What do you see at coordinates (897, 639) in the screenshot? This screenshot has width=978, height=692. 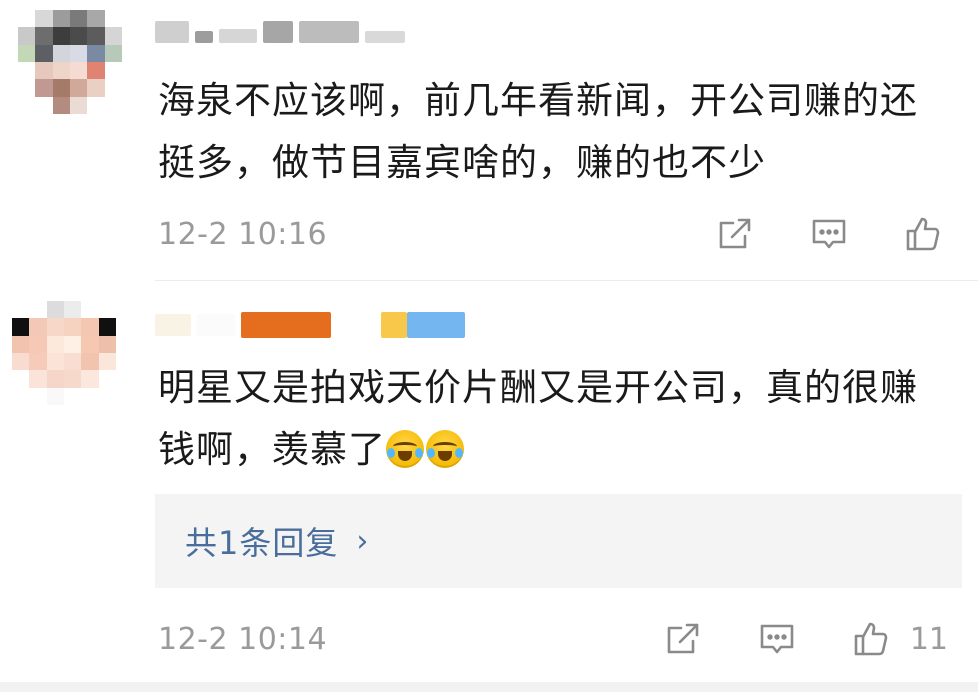 I see `like-group: 11` at bounding box center [897, 639].